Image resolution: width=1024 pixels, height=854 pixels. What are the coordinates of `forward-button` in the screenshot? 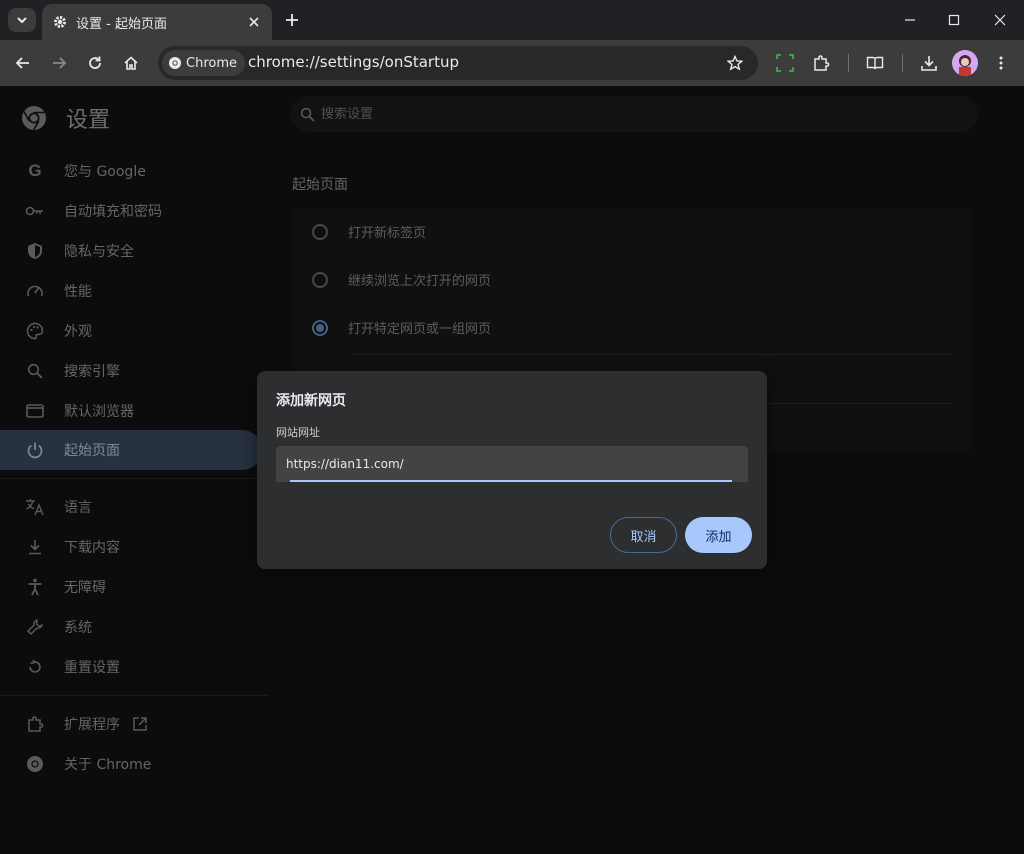 It's located at (59, 63).